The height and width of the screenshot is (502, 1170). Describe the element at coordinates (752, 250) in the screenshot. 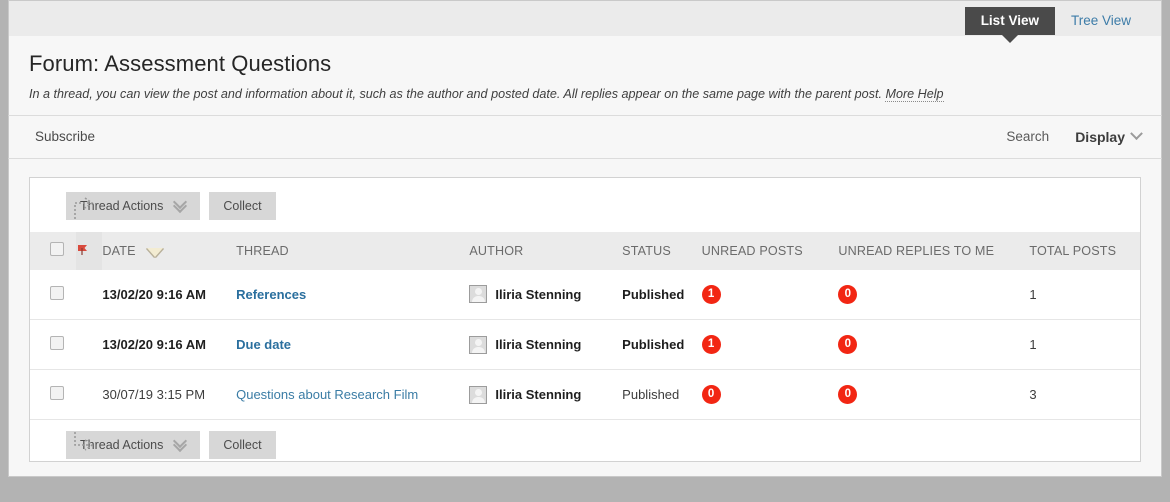

I see `header-unread-posts-label: UNREAD POSTS` at that location.